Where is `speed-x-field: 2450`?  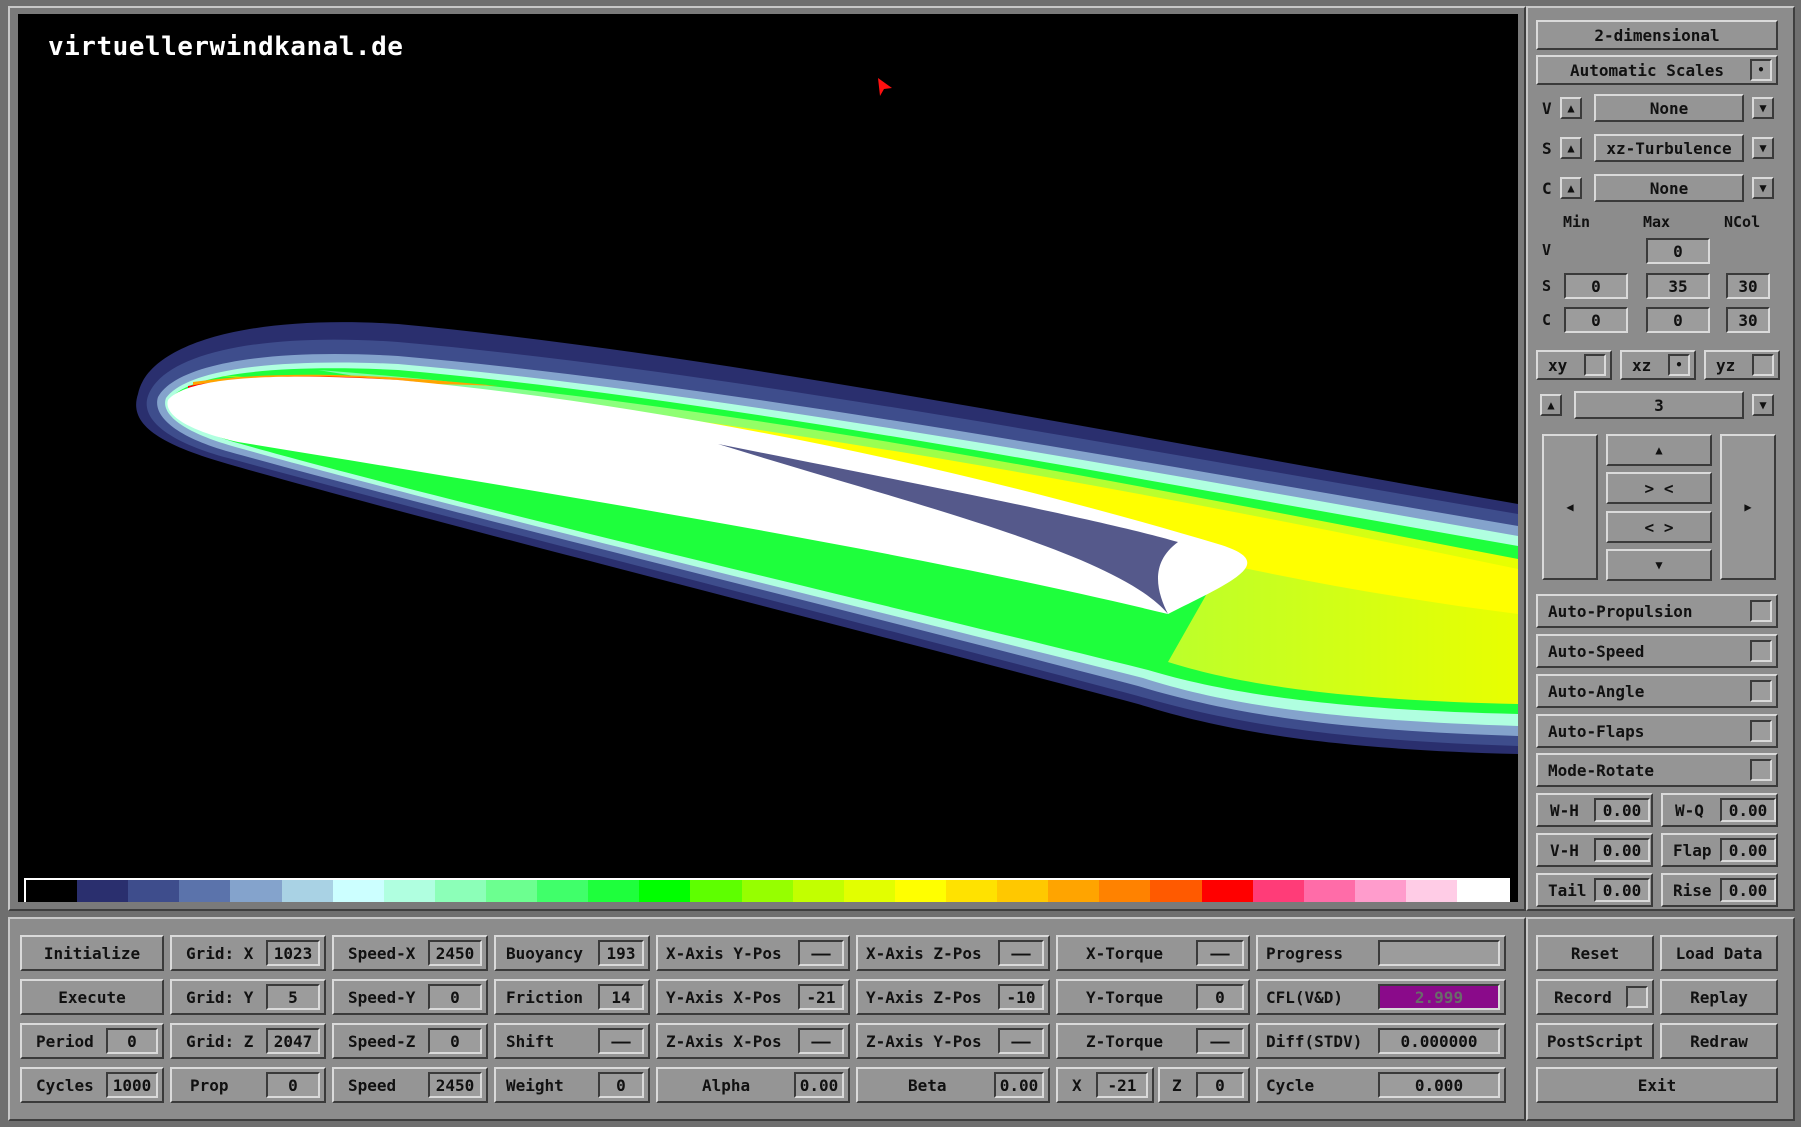
speed-x-field: 2450 is located at coordinates (455, 953).